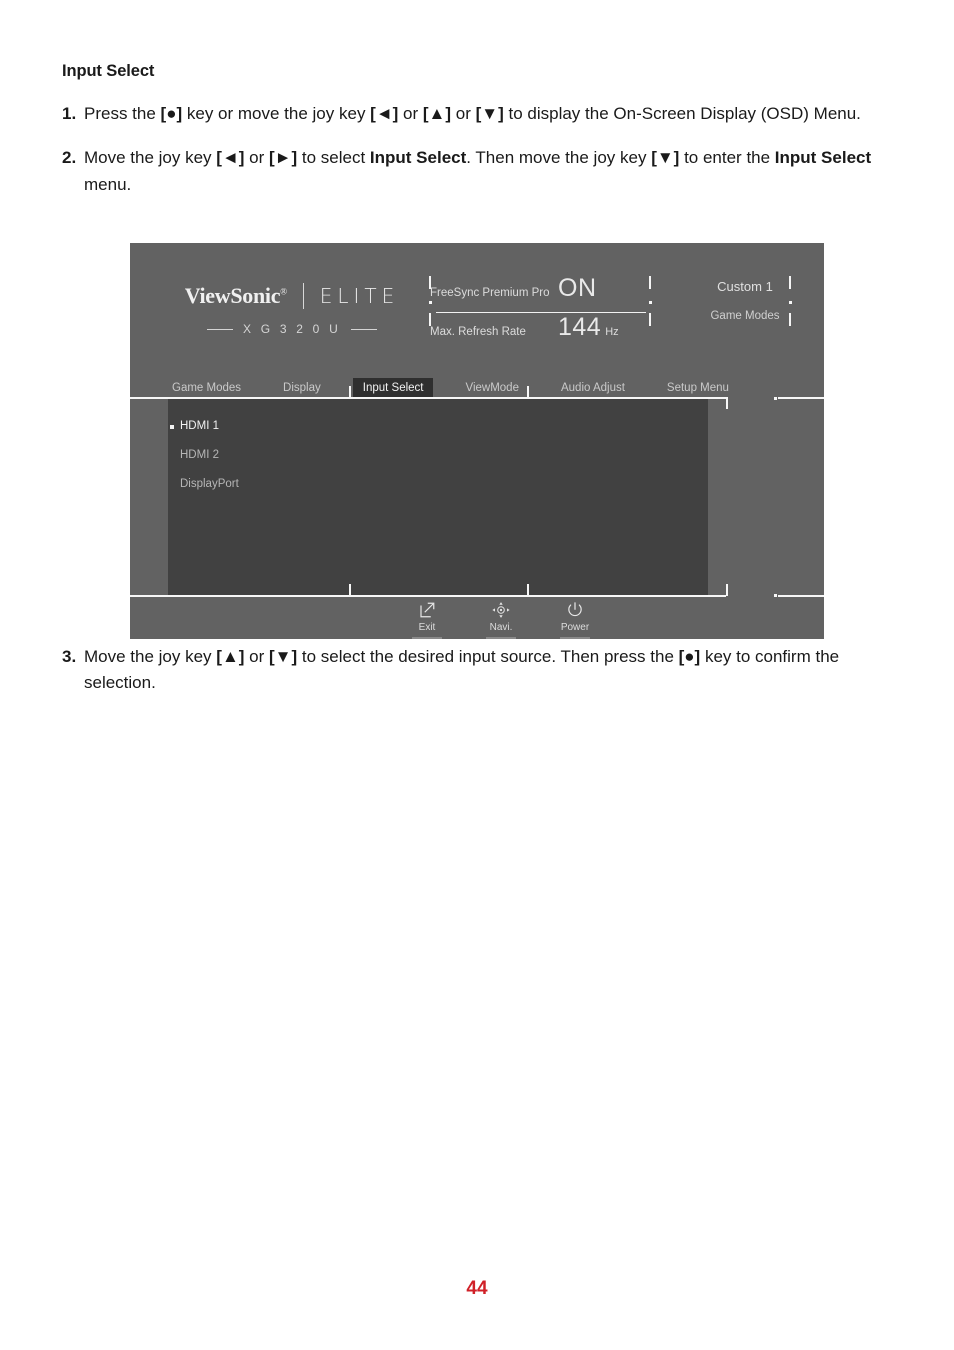 Image resolution: width=954 pixels, height=1350 pixels. Describe the element at coordinates (350, 392) in the screenshot. I see `content-top-tick-a` at that location.